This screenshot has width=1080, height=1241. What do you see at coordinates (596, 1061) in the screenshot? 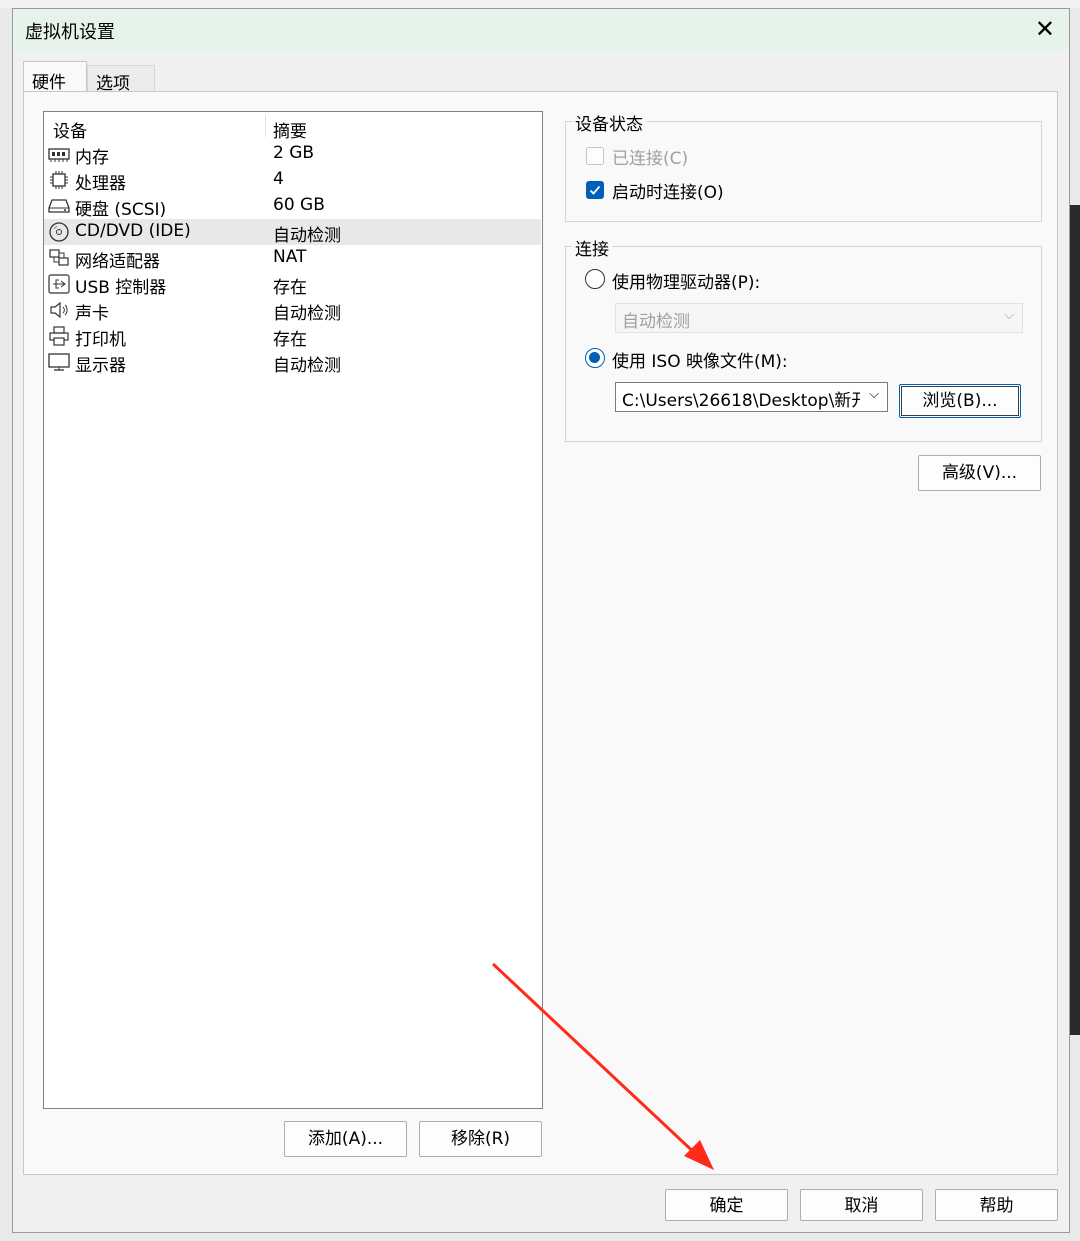
I see `arrow-shaft` at bounding box center [596, 1061].